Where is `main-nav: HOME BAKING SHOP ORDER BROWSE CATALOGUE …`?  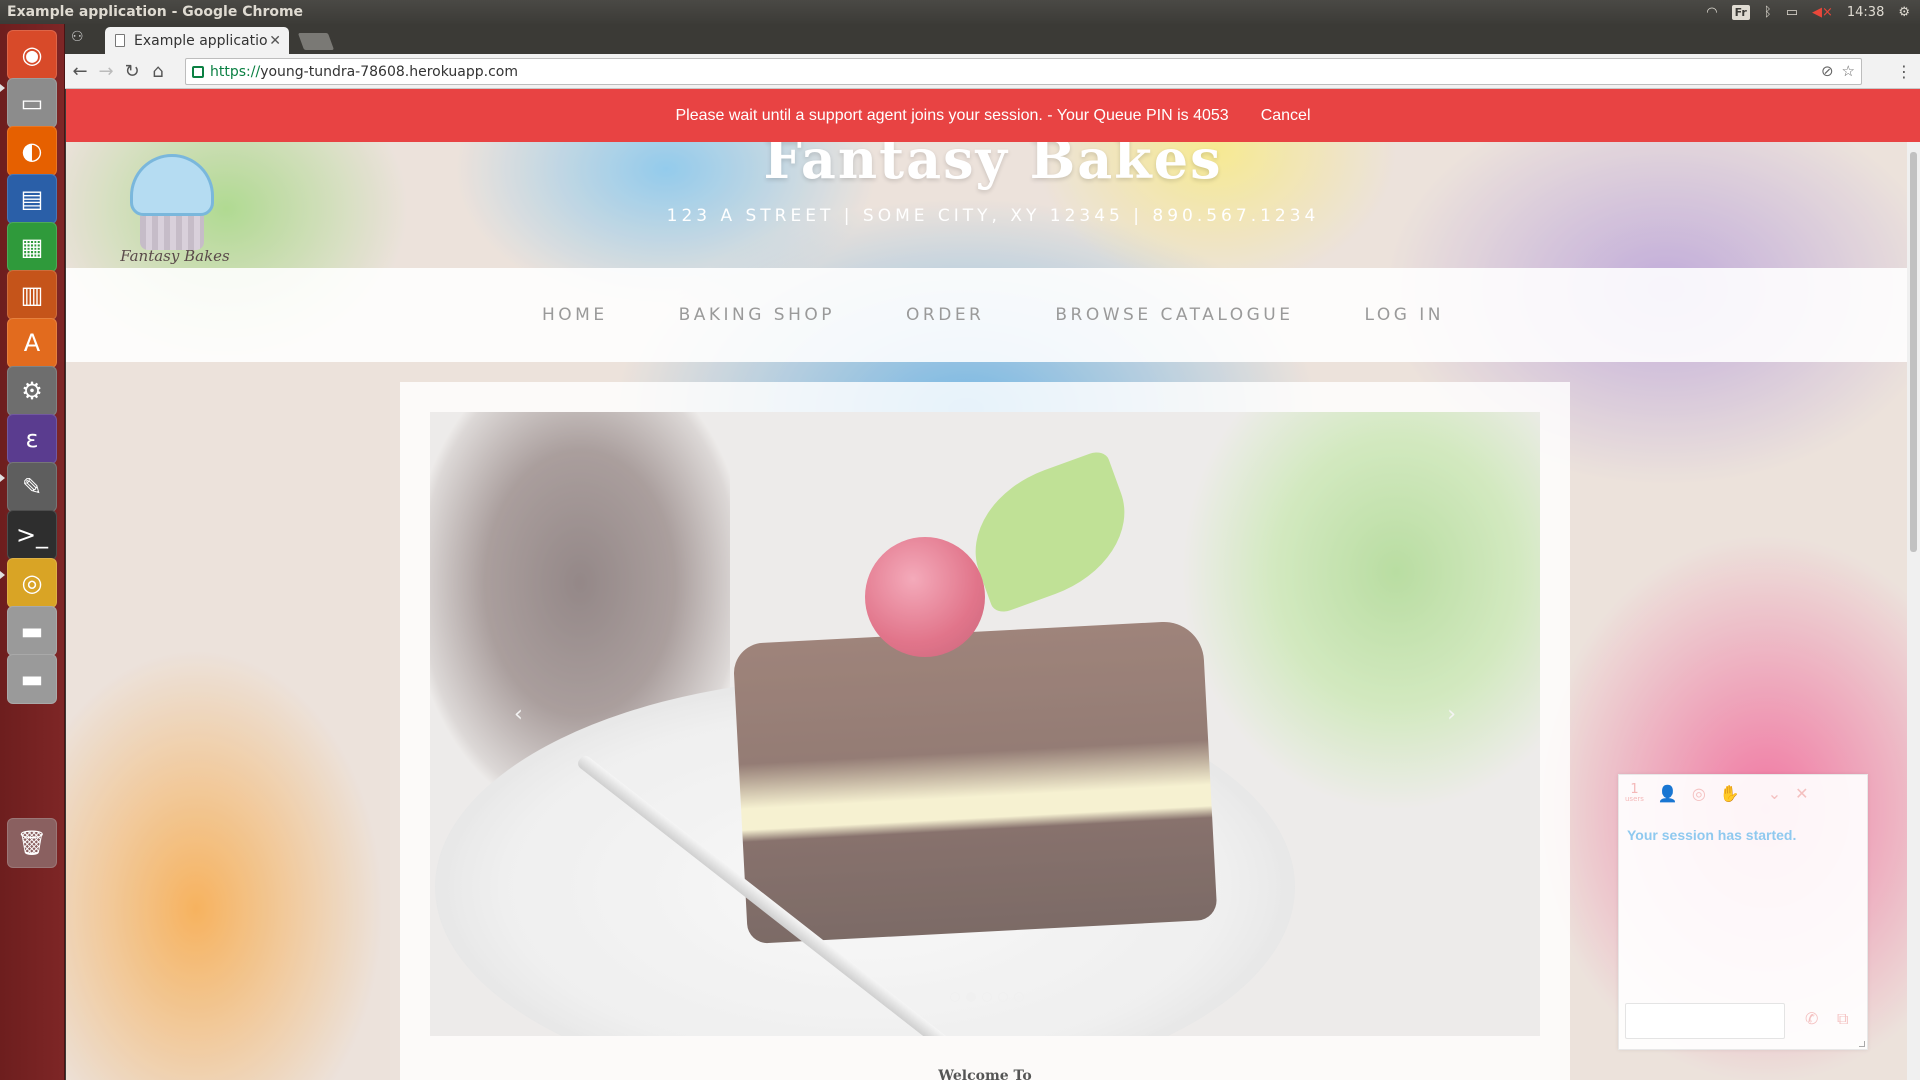
main-nav: HOME BAKING SHOP ORDER BROWSE CATALOGUE … is located at coordinates (993, 315).